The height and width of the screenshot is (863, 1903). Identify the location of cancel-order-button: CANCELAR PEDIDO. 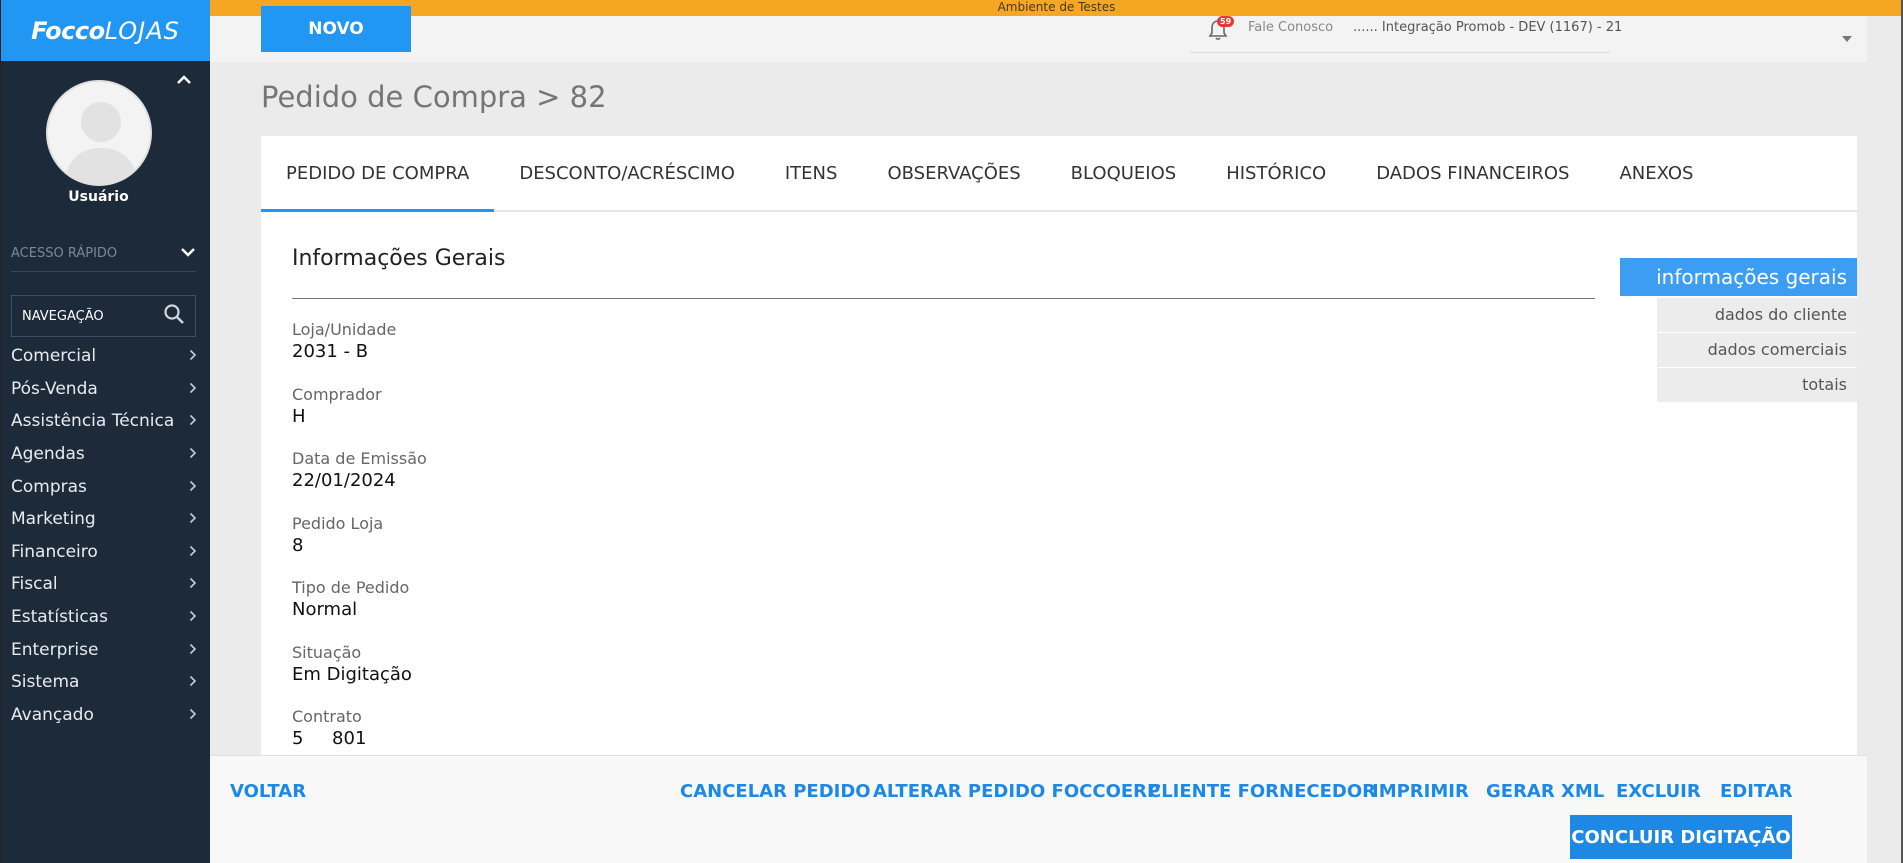
(775, 791).